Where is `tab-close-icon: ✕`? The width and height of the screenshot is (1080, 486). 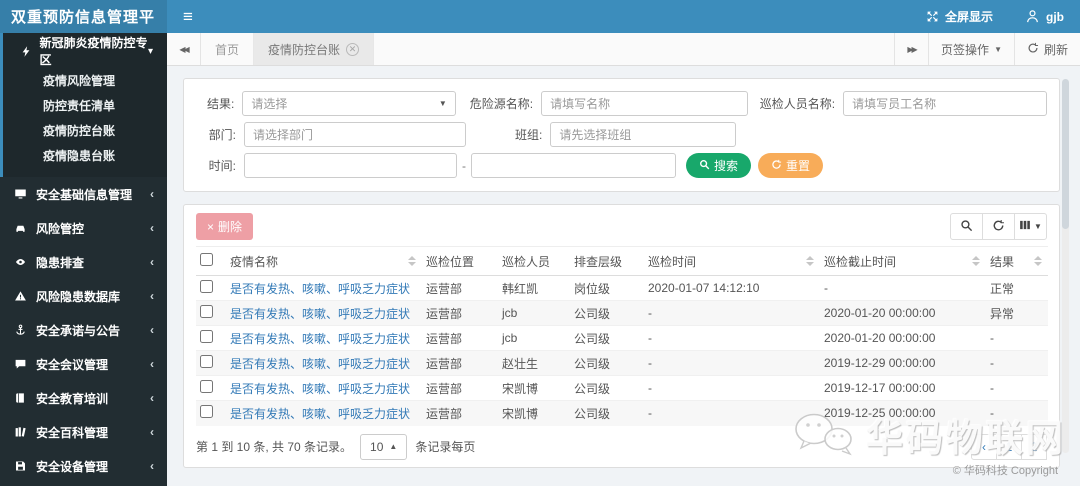 tab-close-icon: ✕ is located at coordinates (353, 49).